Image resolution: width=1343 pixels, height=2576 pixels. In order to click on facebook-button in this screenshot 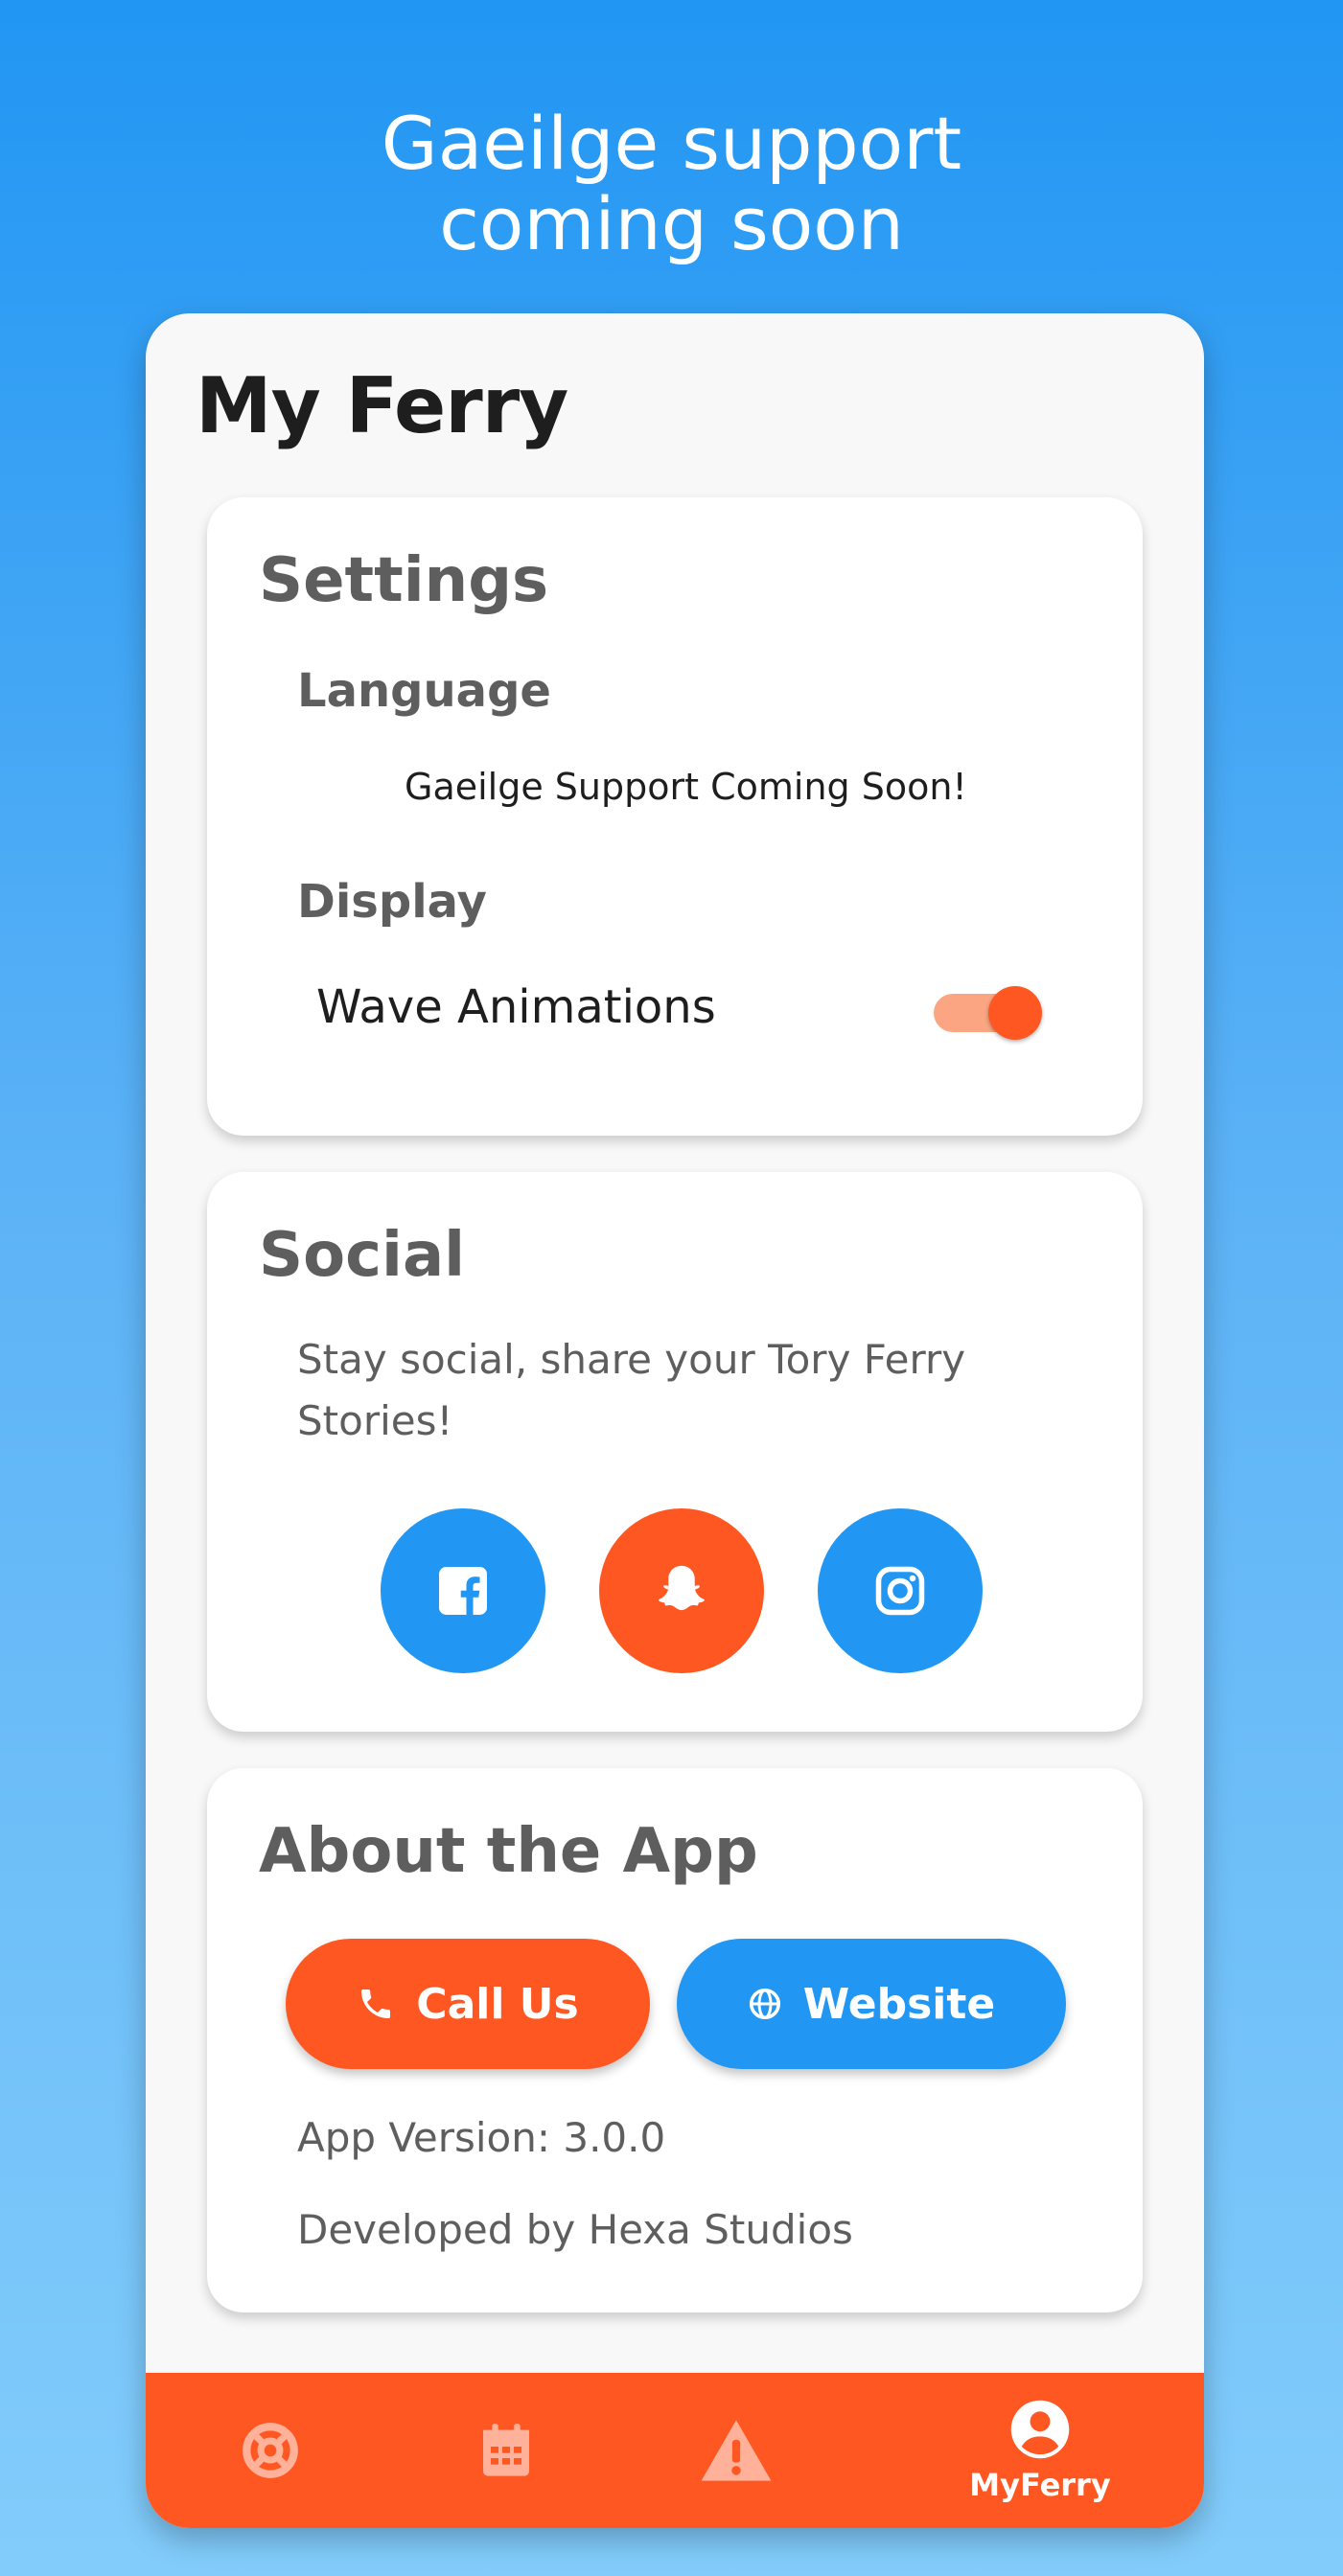, I will do `click(463, 1590)`.